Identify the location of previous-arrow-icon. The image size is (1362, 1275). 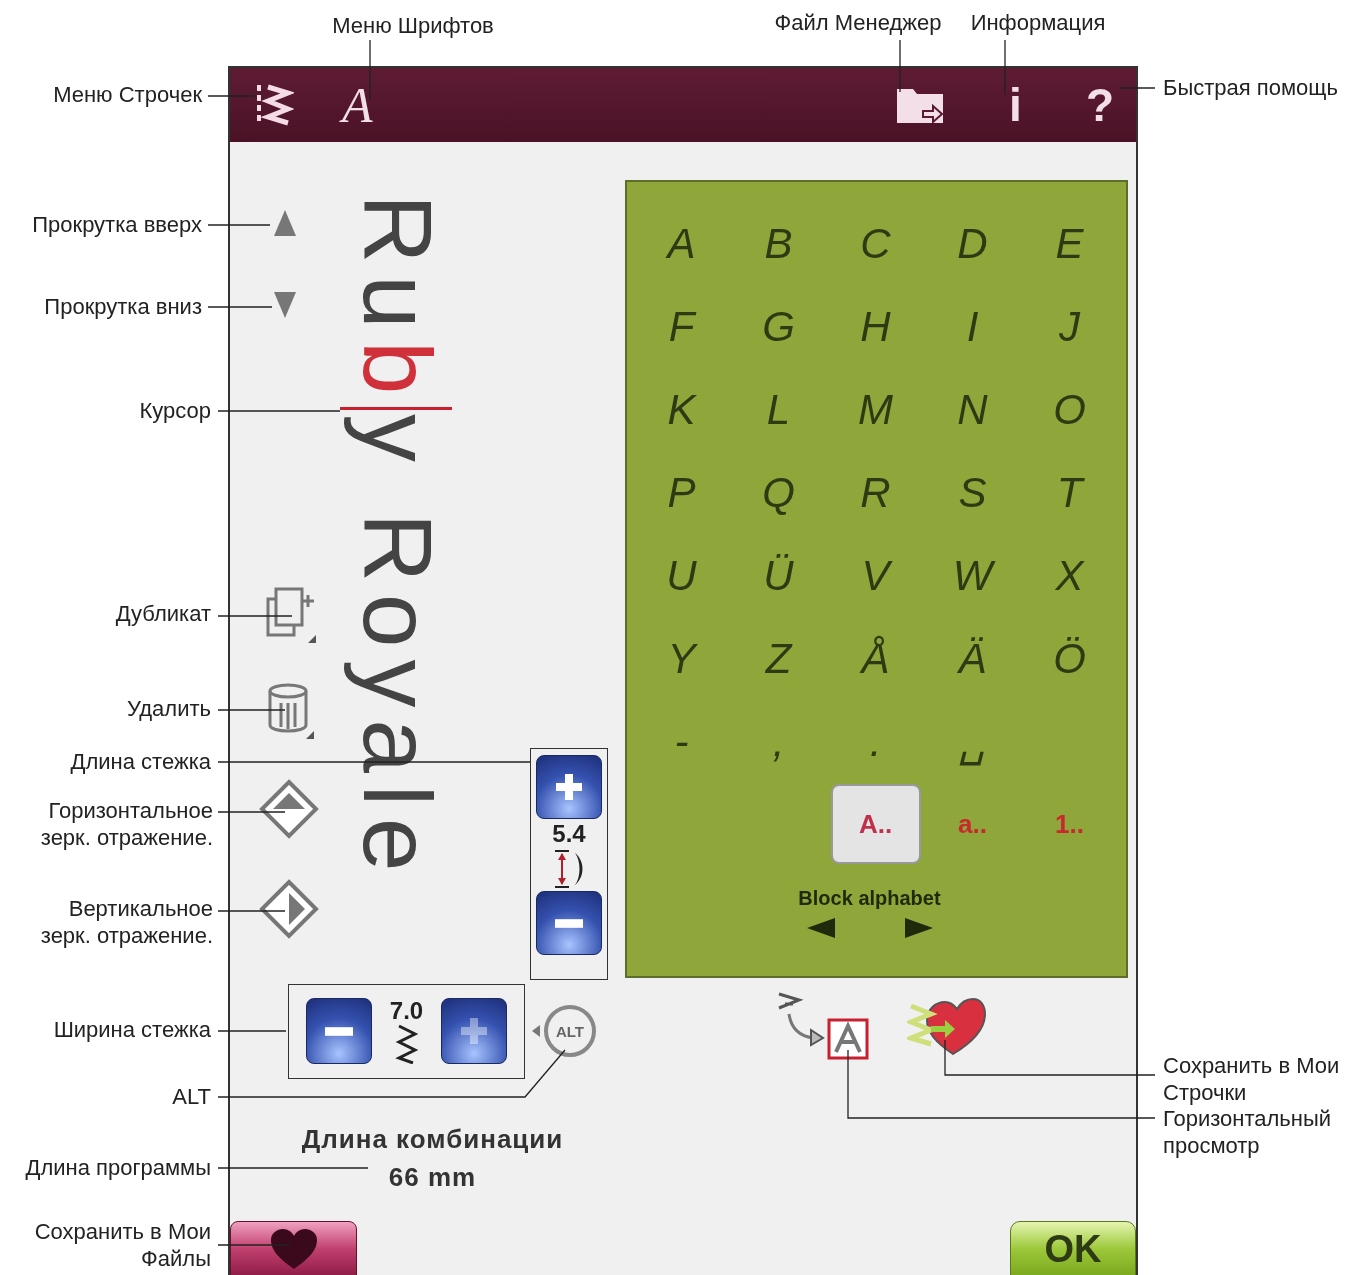
(820, 928).